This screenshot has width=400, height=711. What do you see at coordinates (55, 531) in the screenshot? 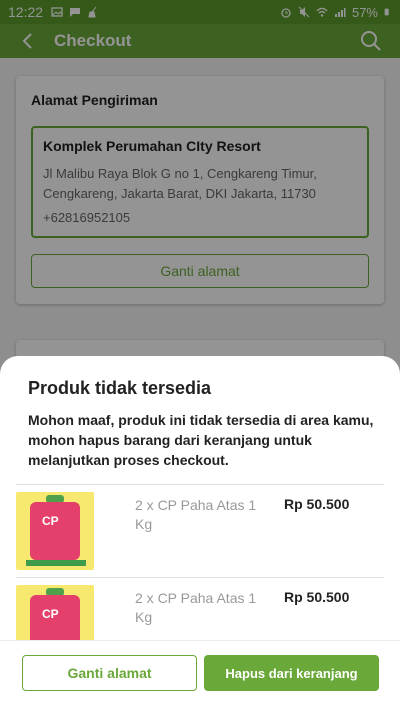
I see `product-image: CP` at bounding box center [55, 531].